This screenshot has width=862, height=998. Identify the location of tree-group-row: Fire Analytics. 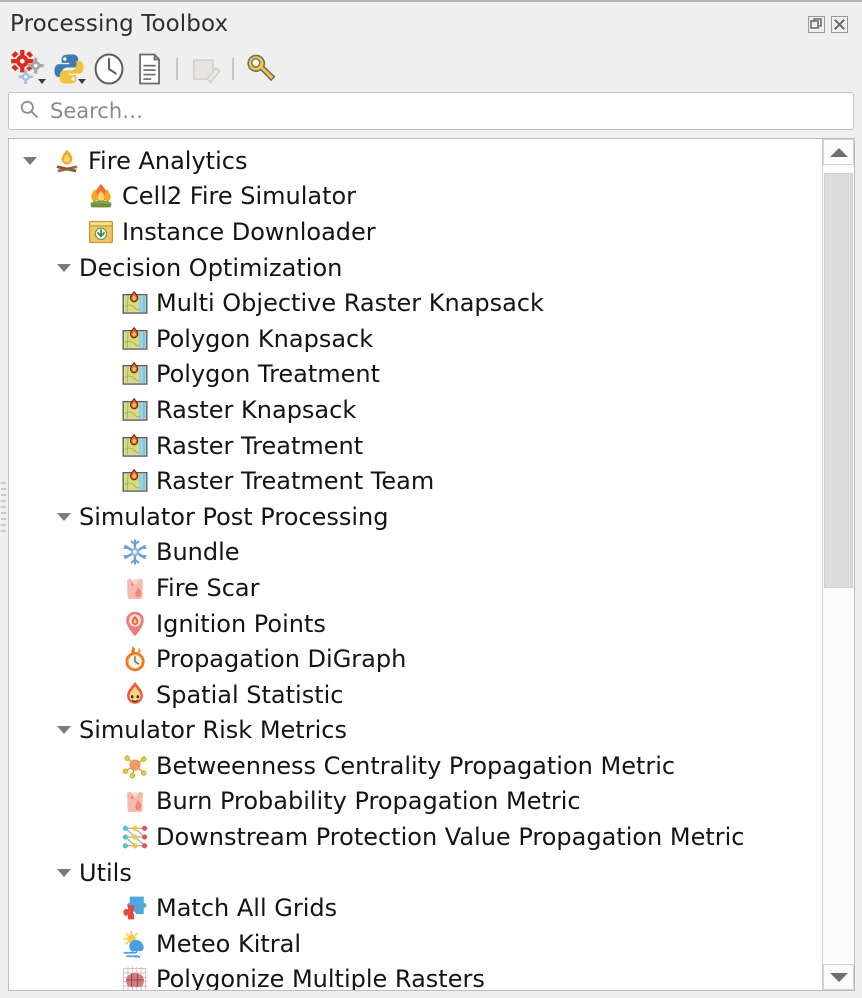
(415, 161).